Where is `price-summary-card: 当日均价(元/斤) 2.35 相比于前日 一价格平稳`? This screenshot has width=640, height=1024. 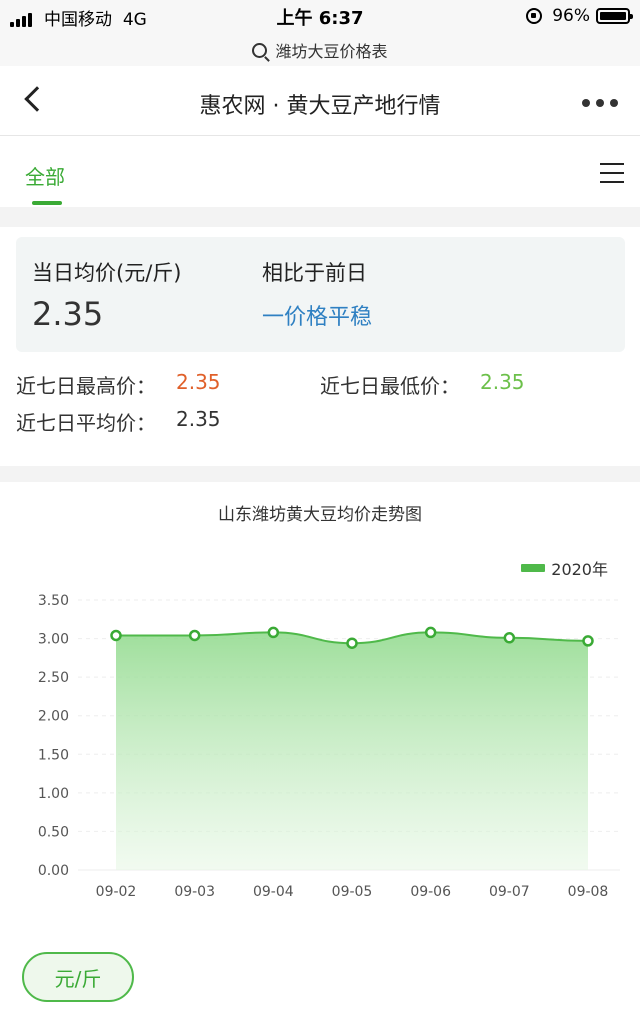
price-summary-card: 当日均价(元/斤) 2.35 相比于前日 一价格平稳 is located at coordinates (320, 294).